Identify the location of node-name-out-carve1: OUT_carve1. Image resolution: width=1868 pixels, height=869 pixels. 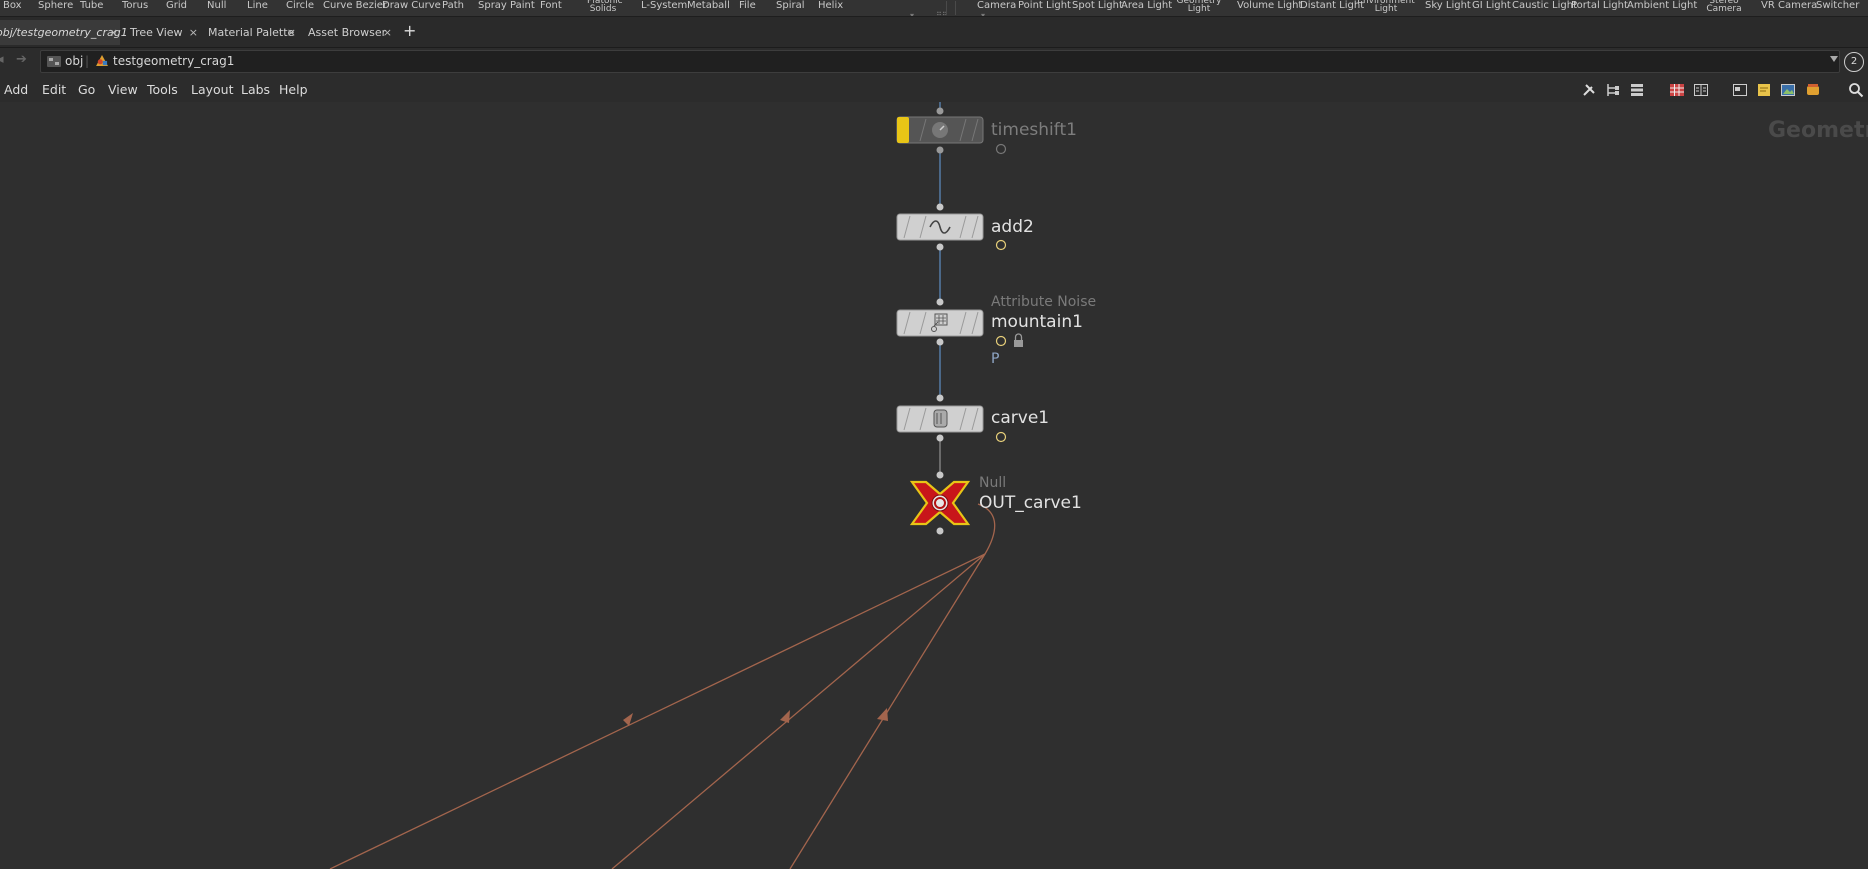
(1030, 503).